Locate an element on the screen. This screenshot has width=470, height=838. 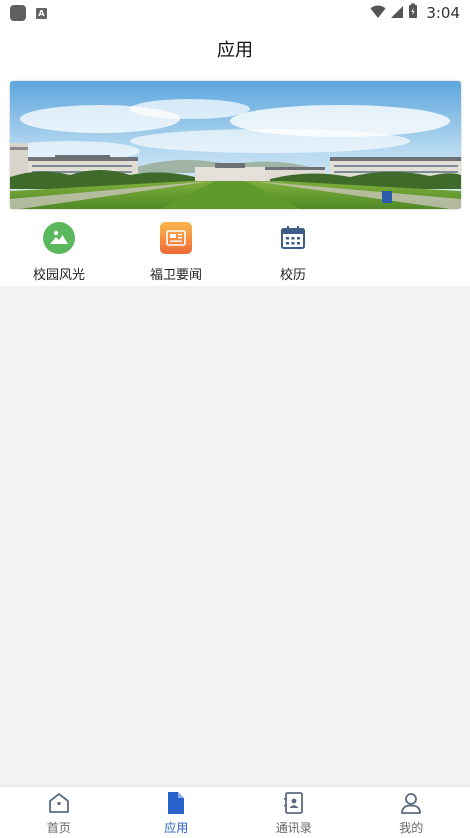
nav-item-apps: 应用 is located at coordinates (177, 812).